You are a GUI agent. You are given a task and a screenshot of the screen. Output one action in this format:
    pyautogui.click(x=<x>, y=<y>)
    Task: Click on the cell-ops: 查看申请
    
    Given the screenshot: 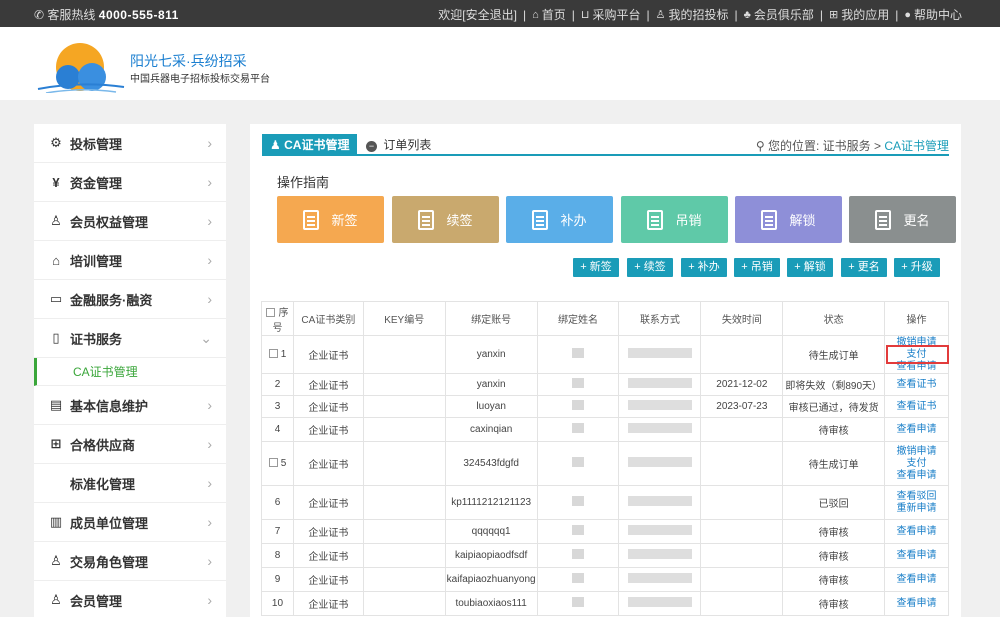 What is the action you would take?
    pyautogui.click(x=916, y=555)
    